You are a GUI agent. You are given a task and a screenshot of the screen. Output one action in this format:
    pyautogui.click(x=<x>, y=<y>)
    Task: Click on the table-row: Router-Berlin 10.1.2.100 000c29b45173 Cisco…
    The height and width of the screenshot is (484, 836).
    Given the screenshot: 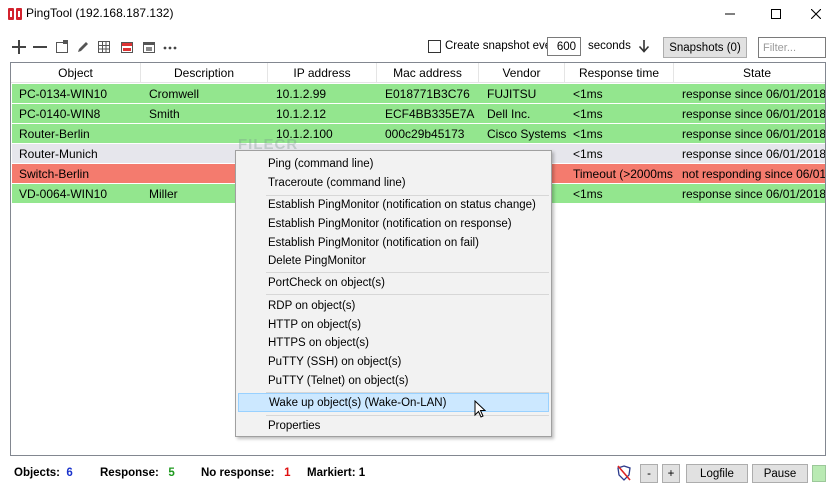 What is the action you would take?
    pyautogui.click(x=419, y=133)
    